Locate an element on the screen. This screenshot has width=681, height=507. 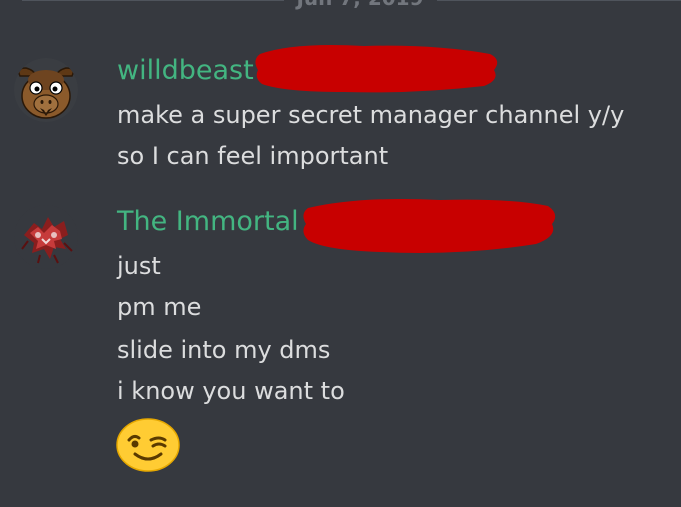
message-text: pm me is located at coordinates (159, 307).